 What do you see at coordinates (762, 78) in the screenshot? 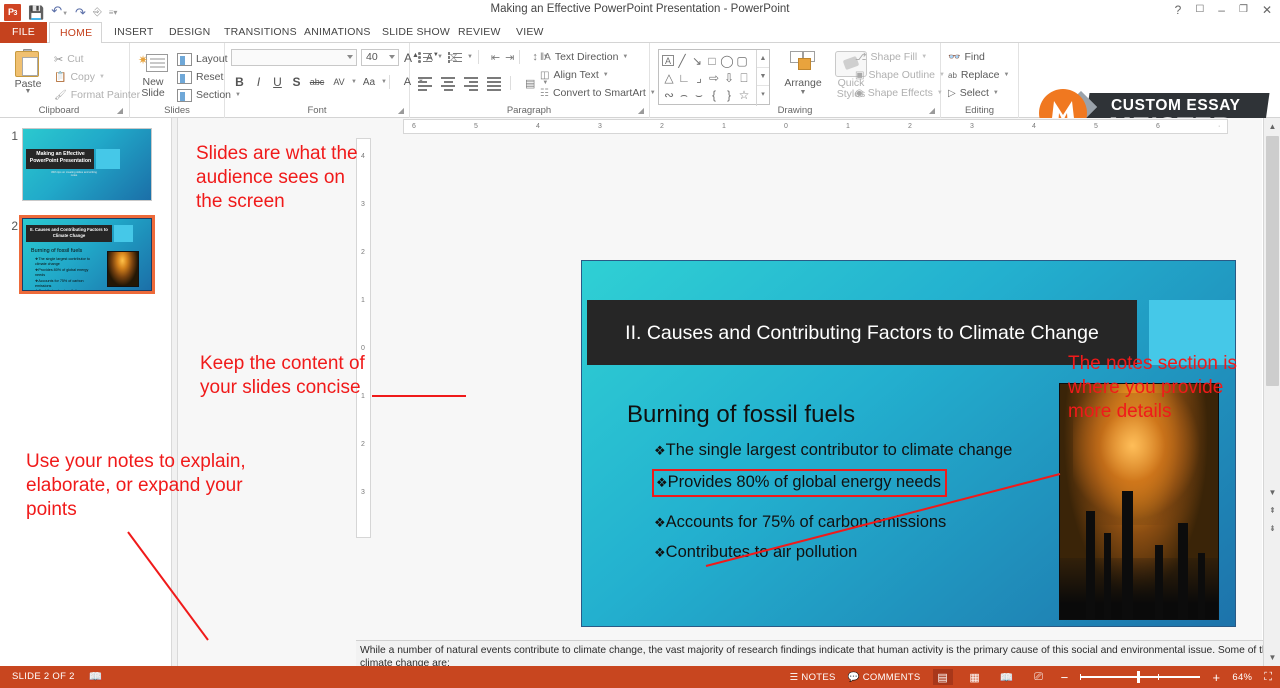
I see `shapes-gallery-scrollbar: ▲ ▼ ▾` at bounding box center [762, 78].